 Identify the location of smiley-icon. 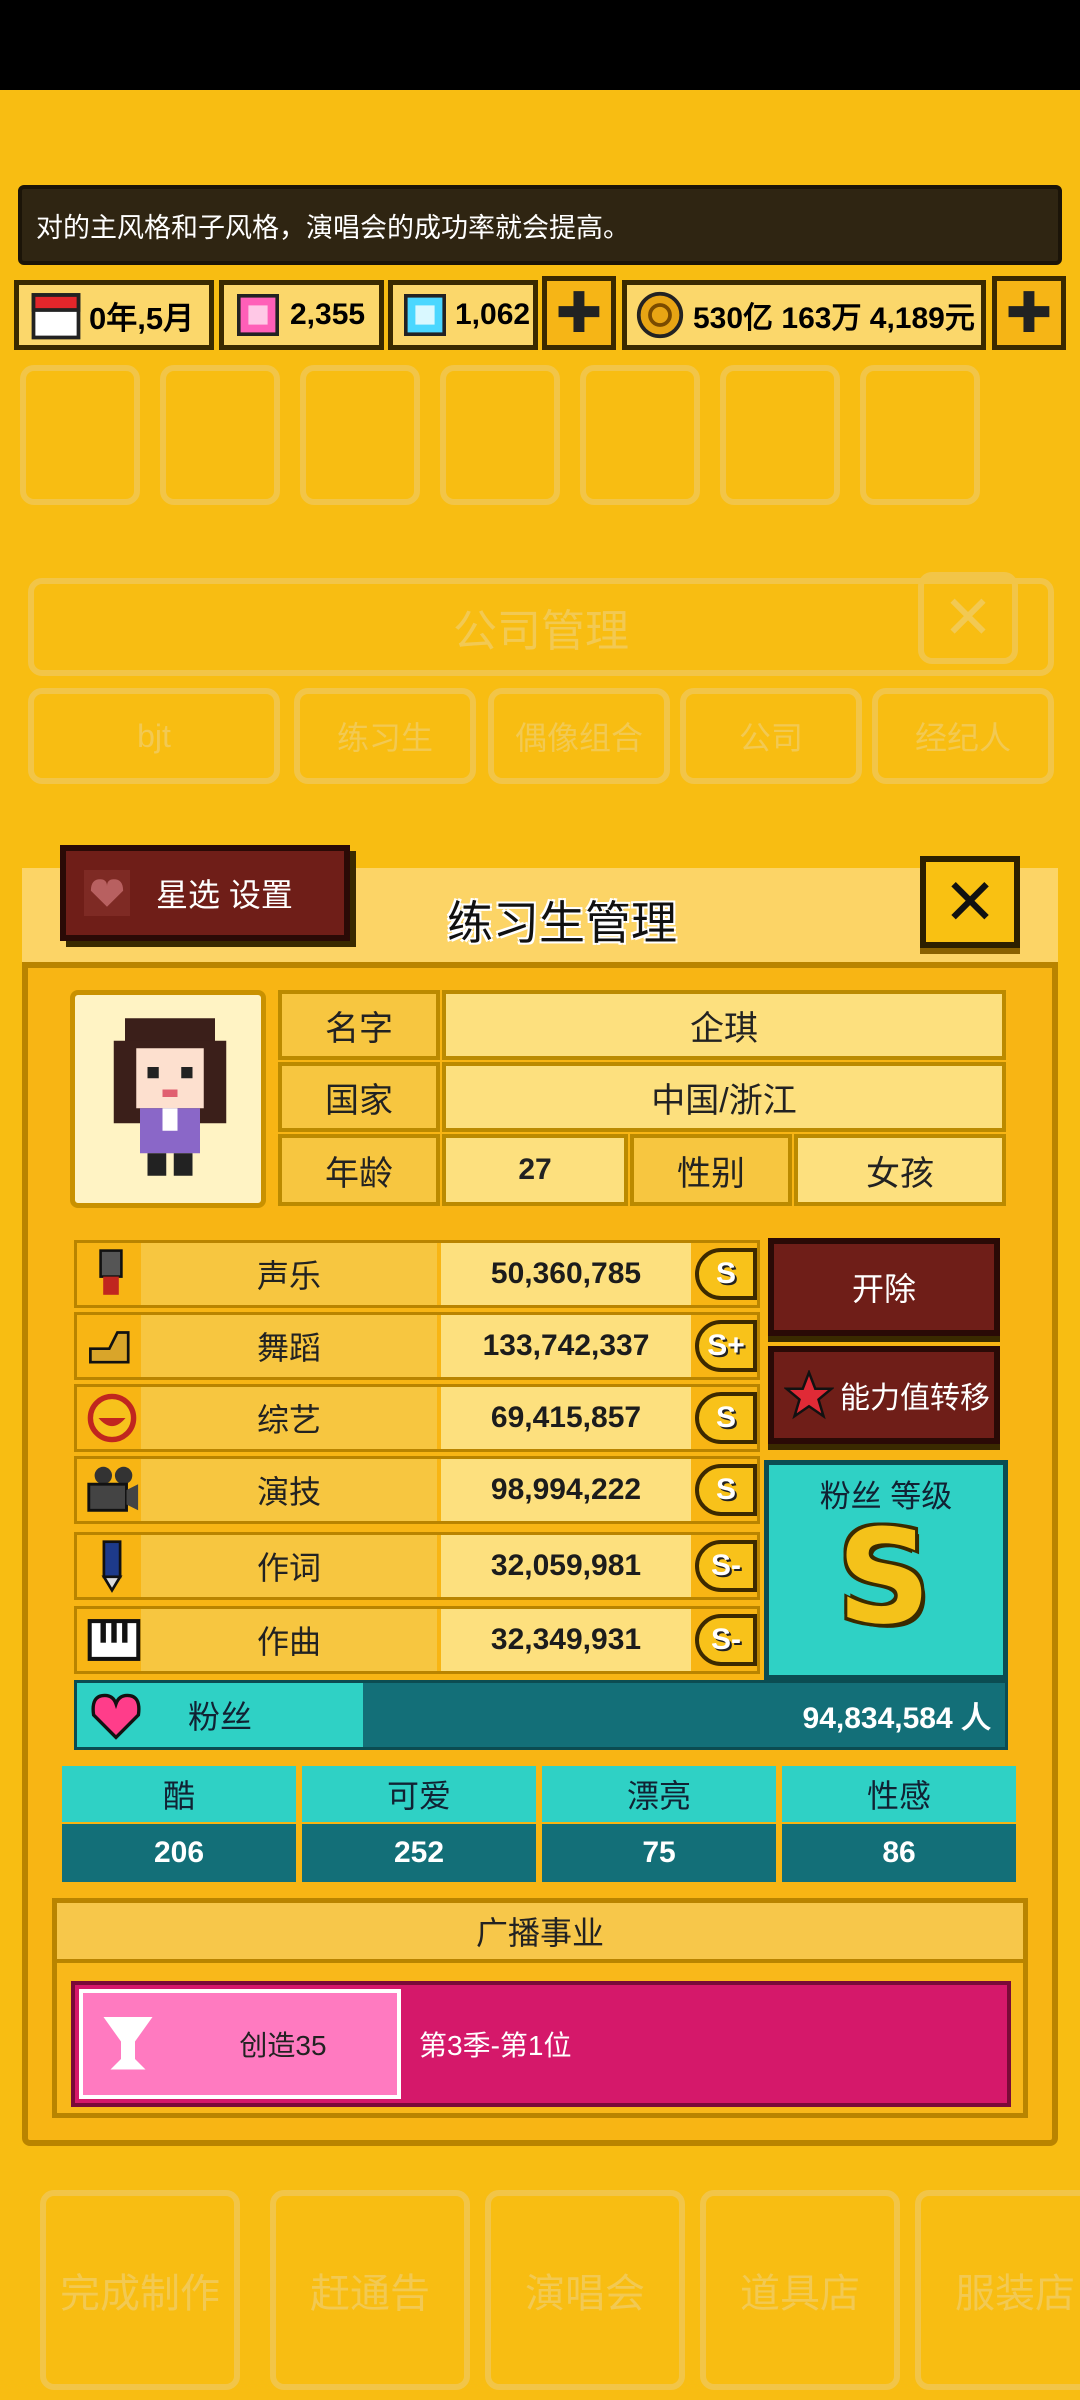
(112, 1418).